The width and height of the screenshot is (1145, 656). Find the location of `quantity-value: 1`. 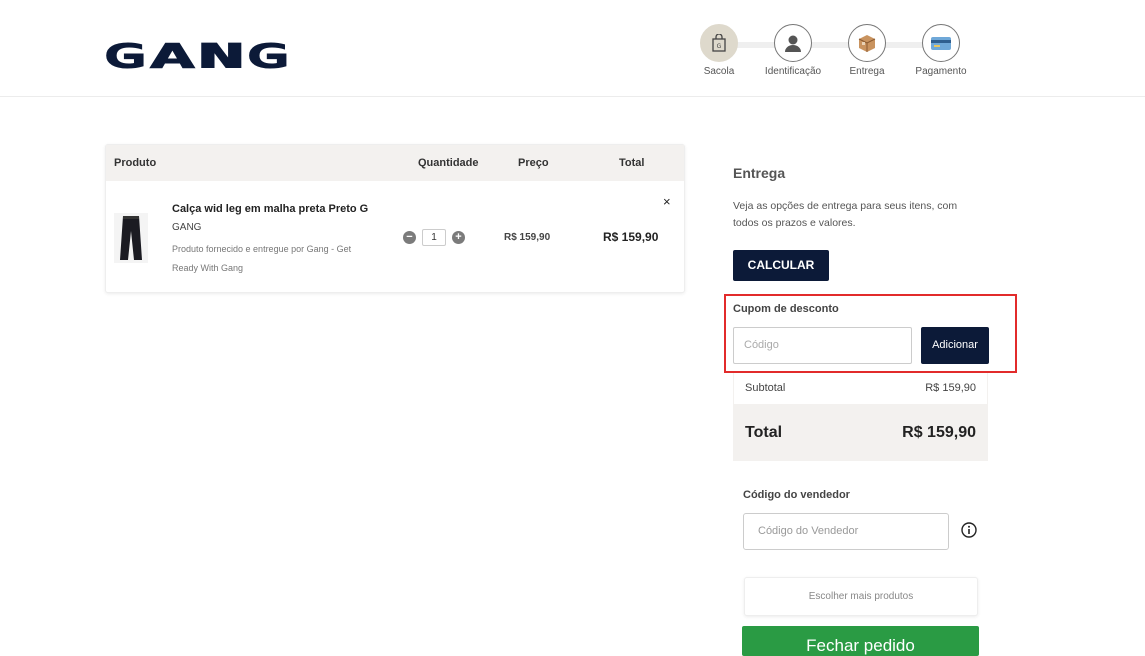

quantity-value: 1 is located at coordinates (434, 237).